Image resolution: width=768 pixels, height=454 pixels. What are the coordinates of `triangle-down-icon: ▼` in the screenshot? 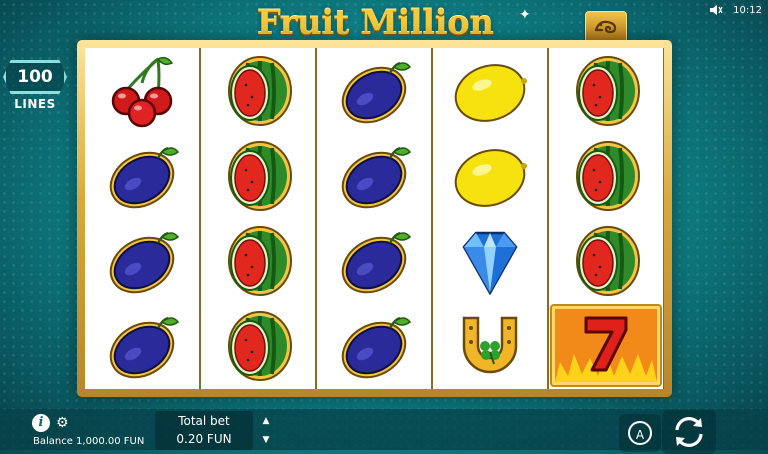 It's located at (266, 440).